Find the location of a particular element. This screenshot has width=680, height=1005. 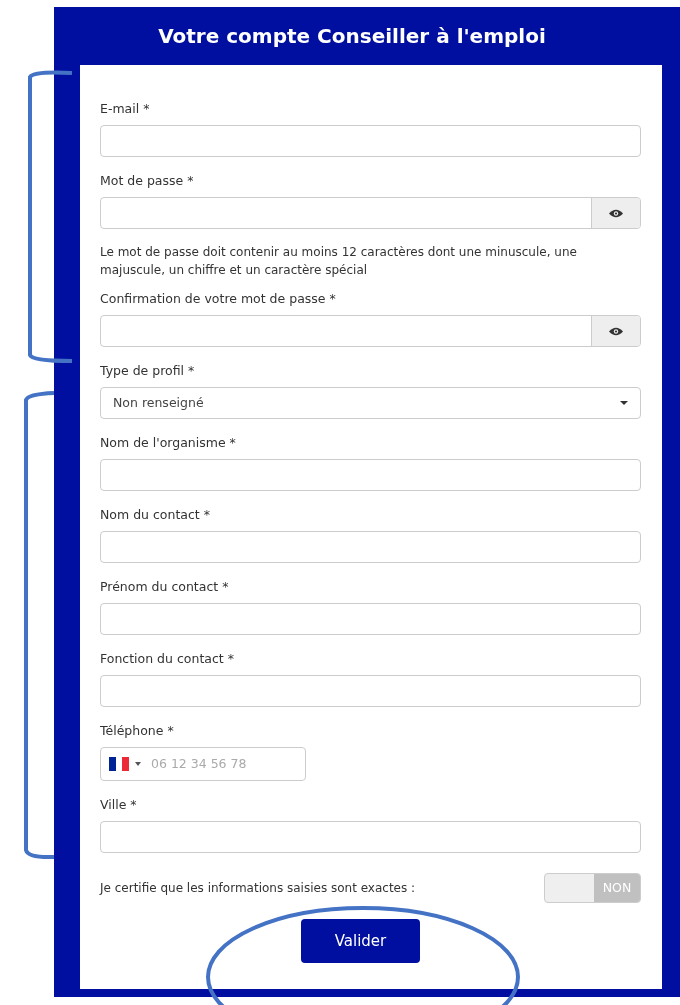

field-label: Nom du contact * is located at coordinates (155, 515).